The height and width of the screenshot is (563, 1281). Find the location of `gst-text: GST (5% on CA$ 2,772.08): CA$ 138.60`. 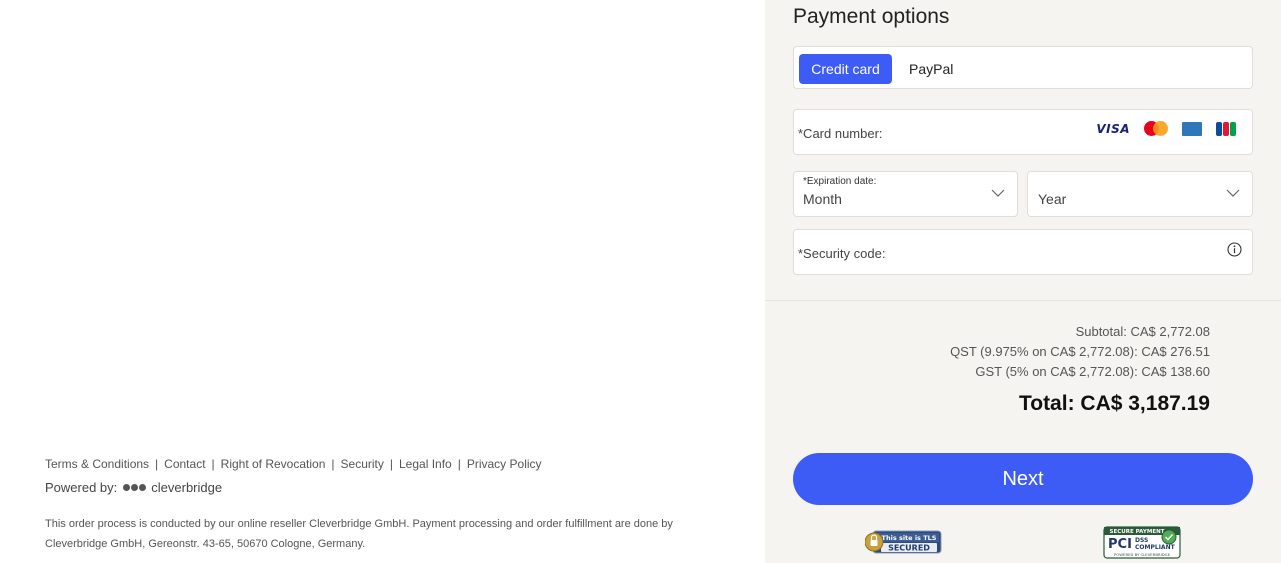

gst-text: GST (5% on CA$ 2,772.08): CA$ 138.60 is located at coordinates (1092, 371).